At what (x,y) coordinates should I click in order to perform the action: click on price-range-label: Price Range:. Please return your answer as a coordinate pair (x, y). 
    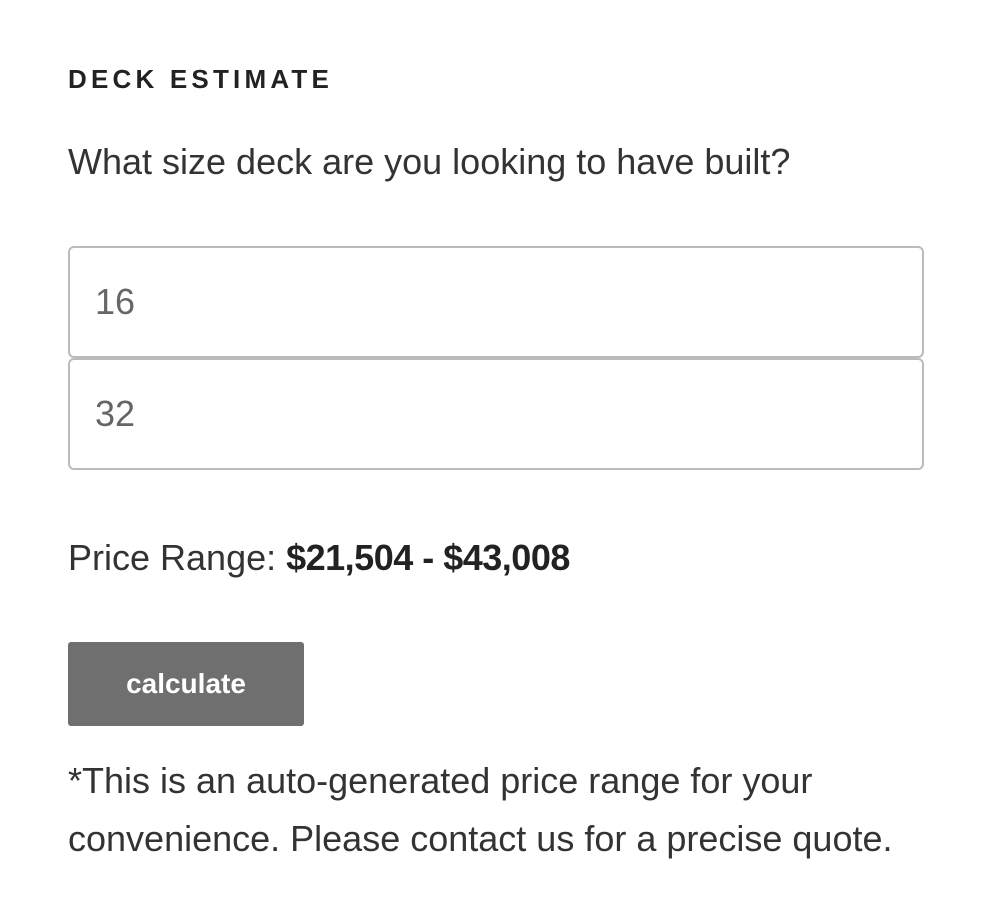
    Looking at the image, I should click on (177, 557).